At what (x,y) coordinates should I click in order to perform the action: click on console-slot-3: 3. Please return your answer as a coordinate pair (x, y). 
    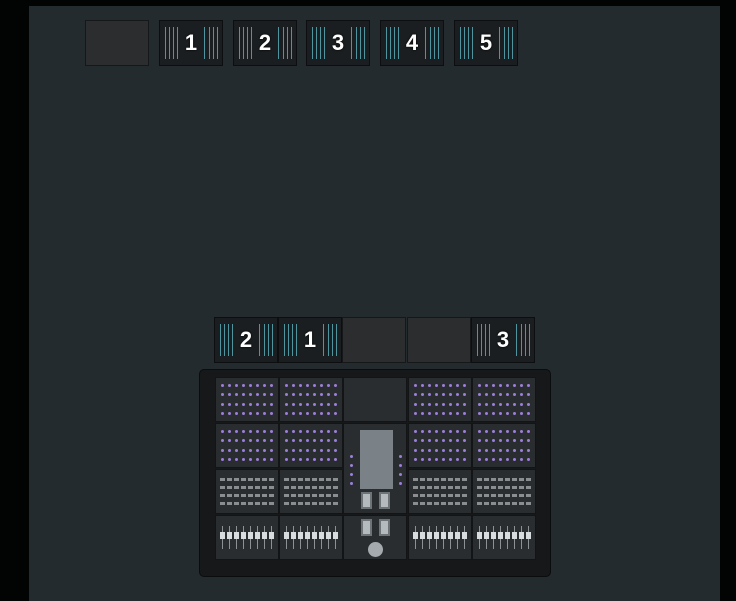
    Looking at the image, I should click on (503, 340).